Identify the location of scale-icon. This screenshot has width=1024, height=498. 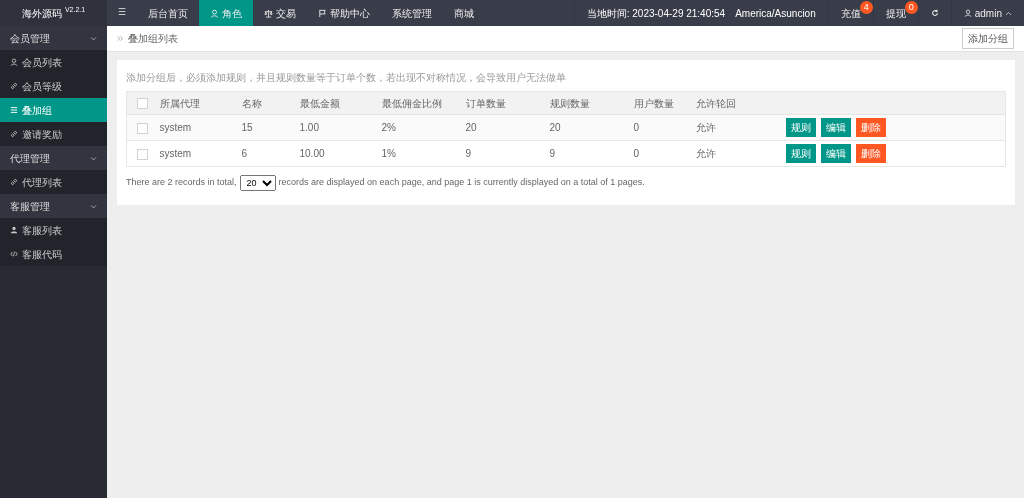
(268, 13).